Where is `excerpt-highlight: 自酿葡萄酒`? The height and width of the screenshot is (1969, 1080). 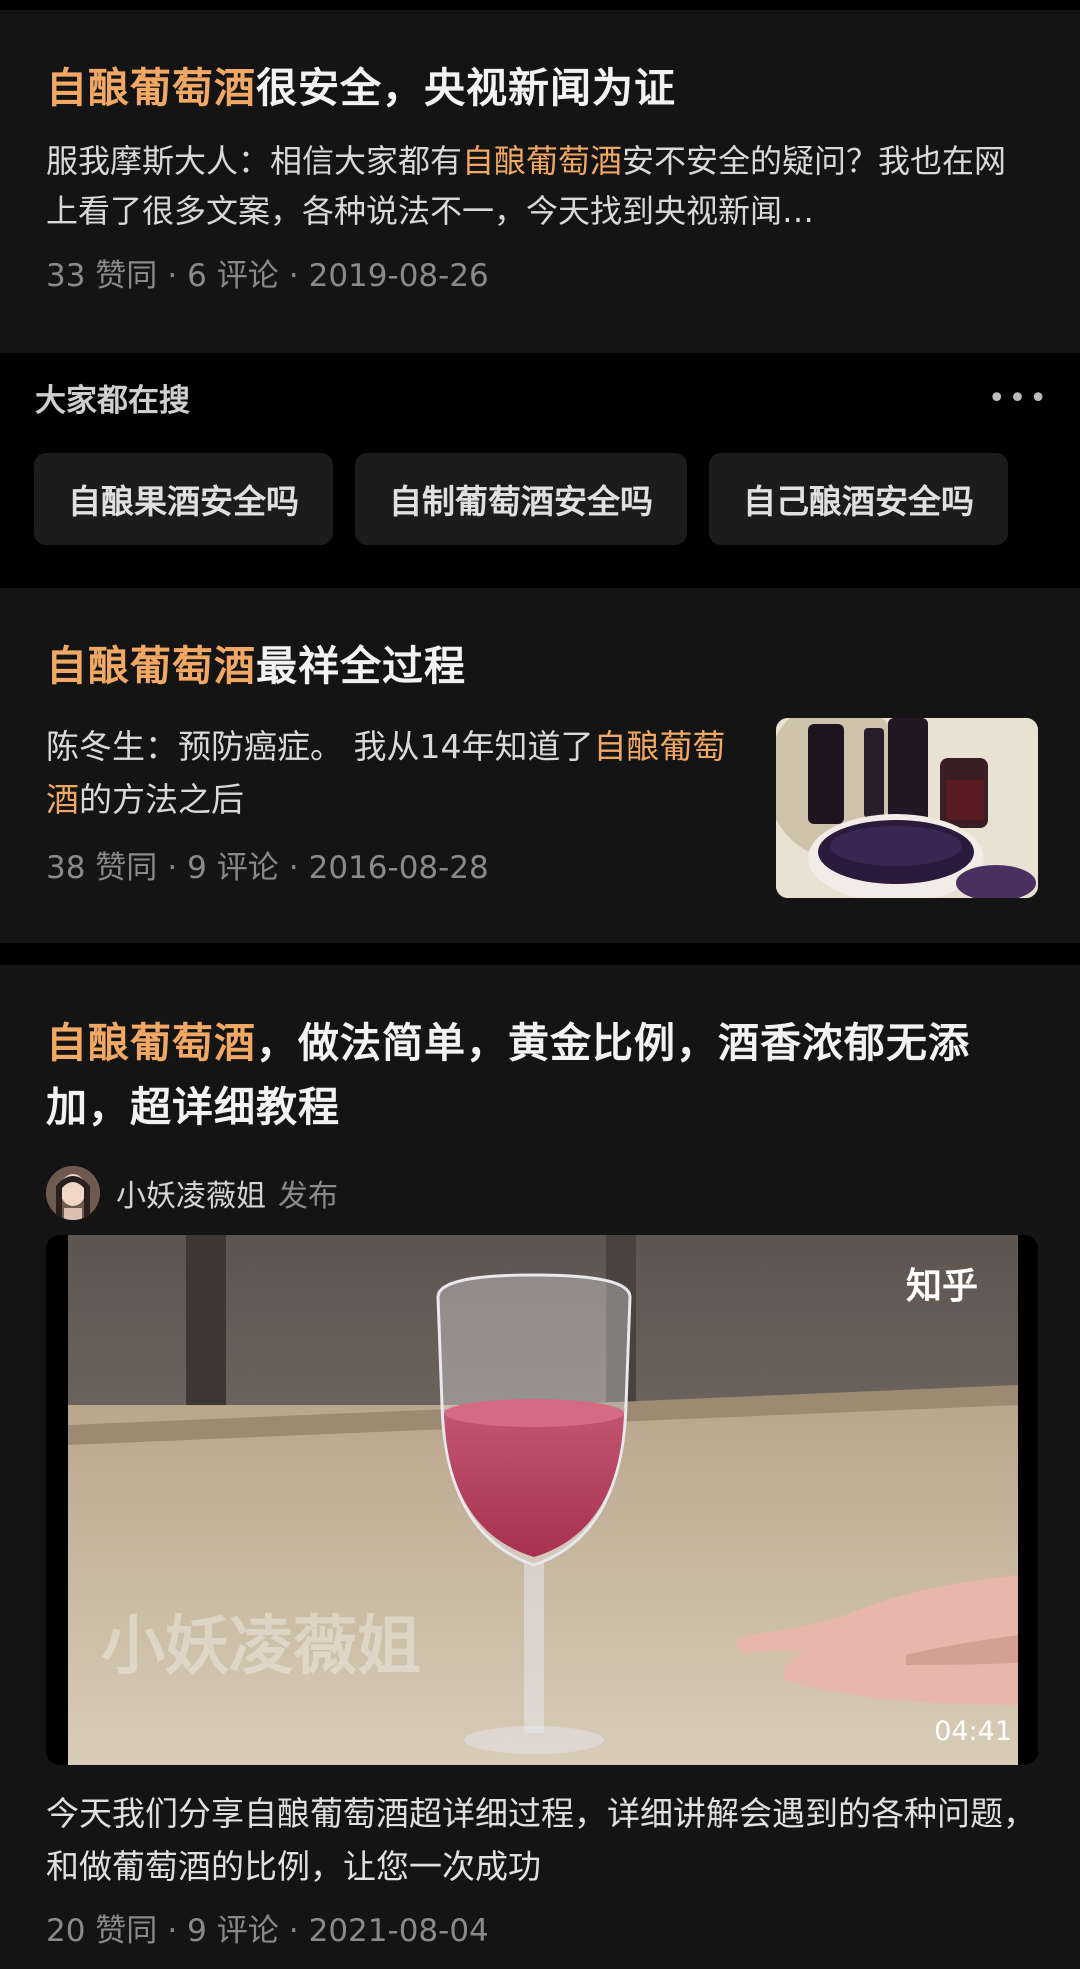 excerpt-highlight: 自酿葡萄酒 is located at coordinates (542, 161).